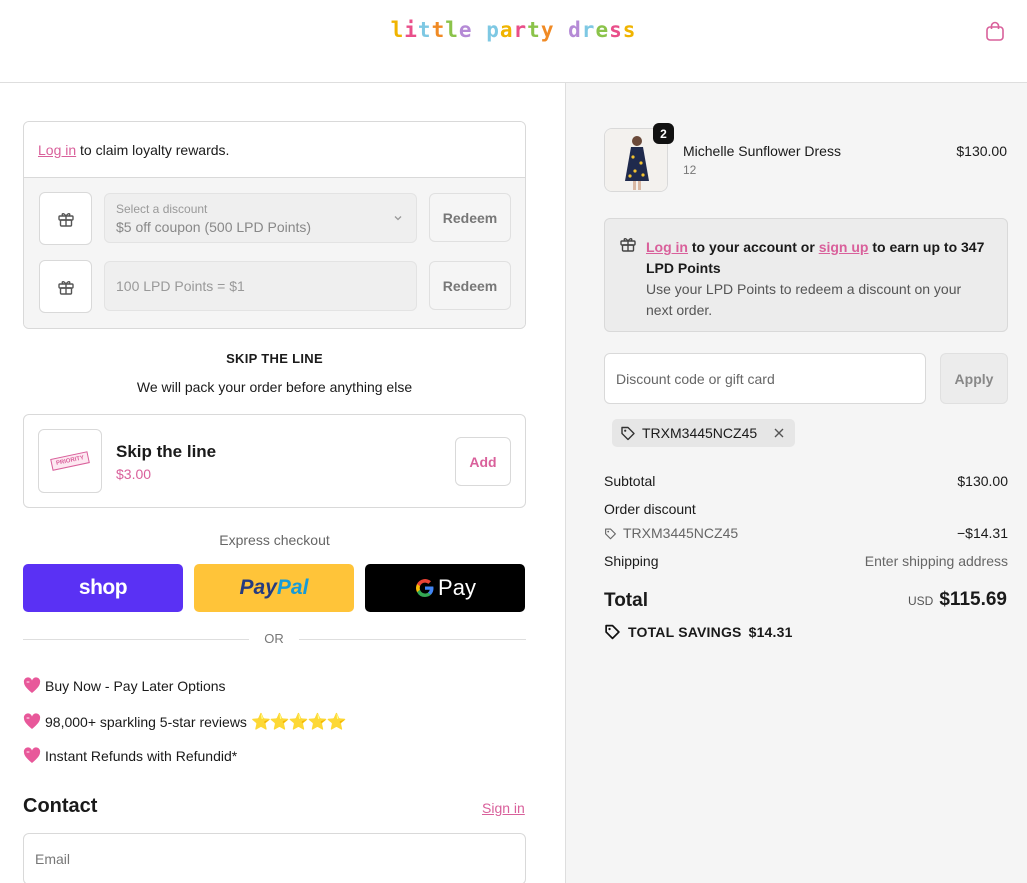 The width and height of the screenshot is (1027, 883). I want to click on paypal-button: Pay Pal, so click(274, 588).